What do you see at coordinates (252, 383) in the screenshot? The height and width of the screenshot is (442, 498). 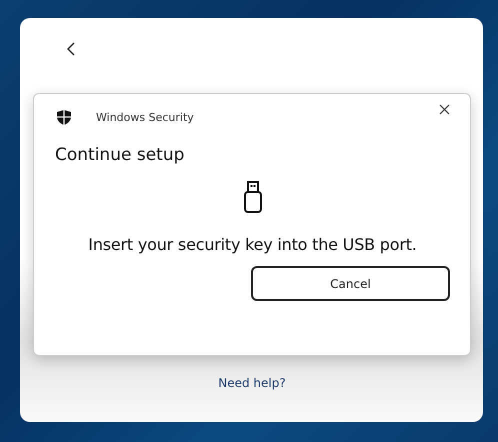 I see `help-link: Need help?` at bounding box center [252, 383].